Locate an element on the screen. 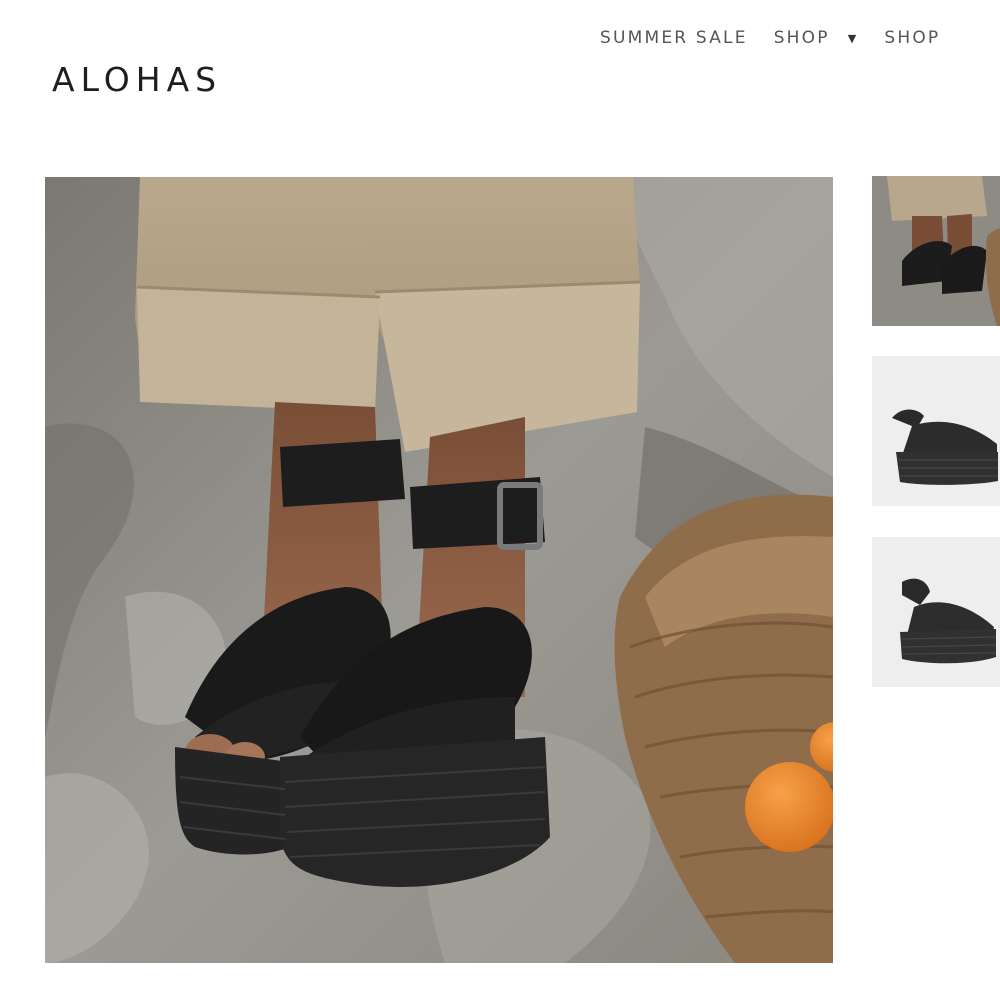 The height and width of the screenshot is (1000, 1000). sandal-side-view-thumbnail is located at coordinates (936, 431).